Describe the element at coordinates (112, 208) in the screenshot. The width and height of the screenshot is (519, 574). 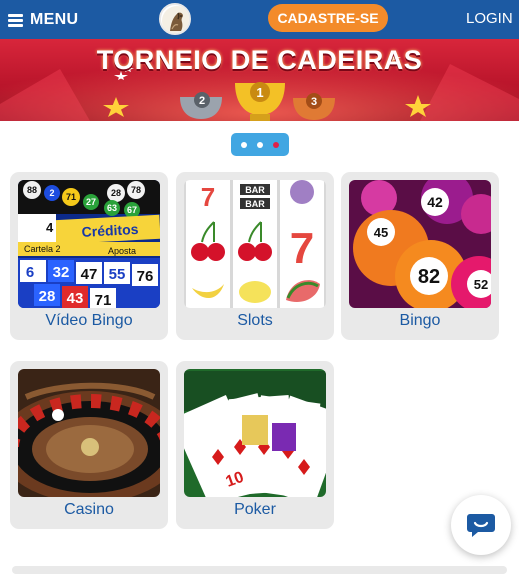
I see `svg-text: 63` at that location.